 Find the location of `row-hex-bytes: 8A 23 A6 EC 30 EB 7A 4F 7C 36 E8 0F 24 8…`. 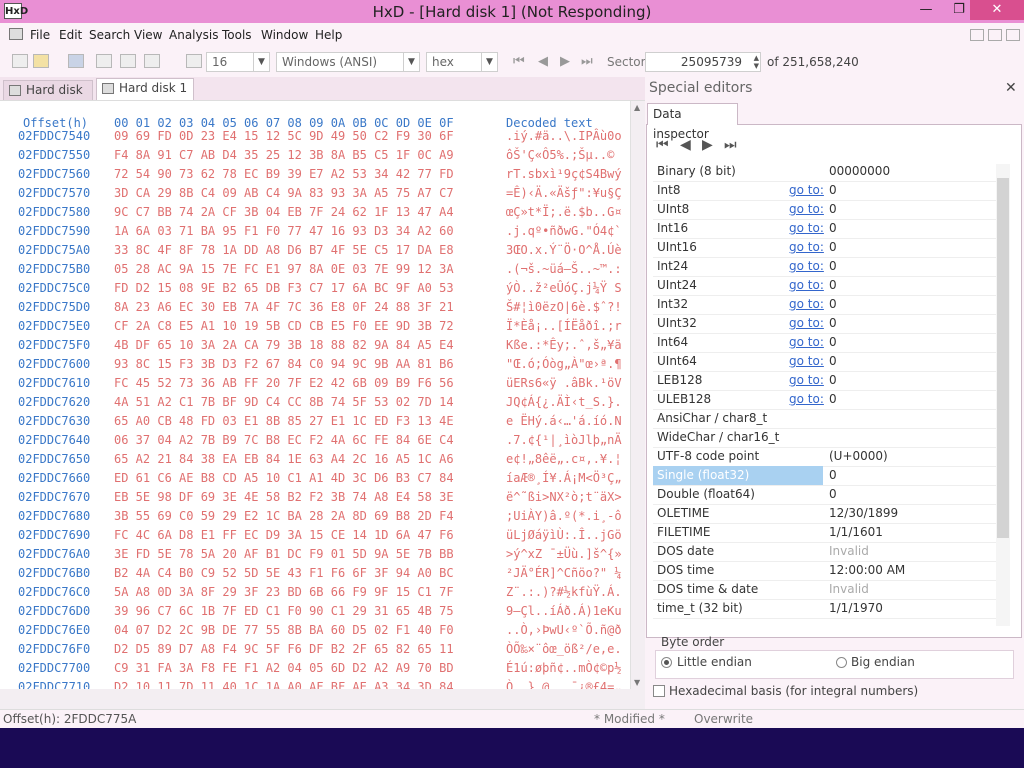

row-hex-bytes: 8A 23 A6 EC 30 EB 7A 4F 7C 36 E8 0F 24 8… is located at coordinates (284, 307).